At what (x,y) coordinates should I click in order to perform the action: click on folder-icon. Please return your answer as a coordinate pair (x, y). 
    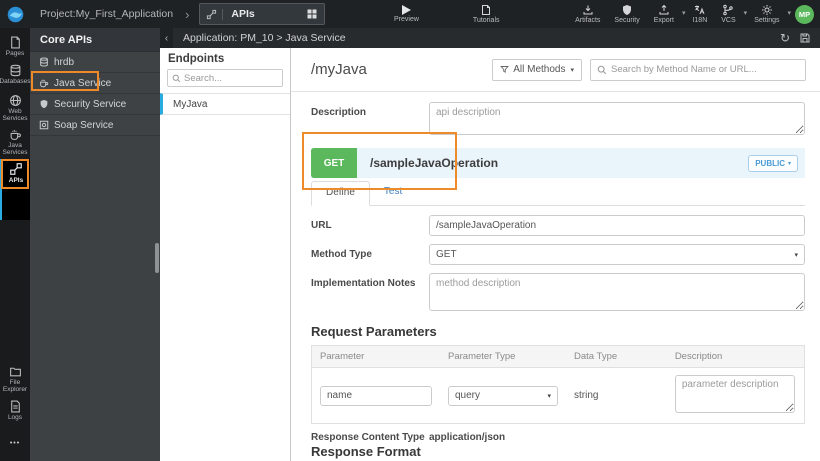
    Looking at the image, I should click on (15, 372).